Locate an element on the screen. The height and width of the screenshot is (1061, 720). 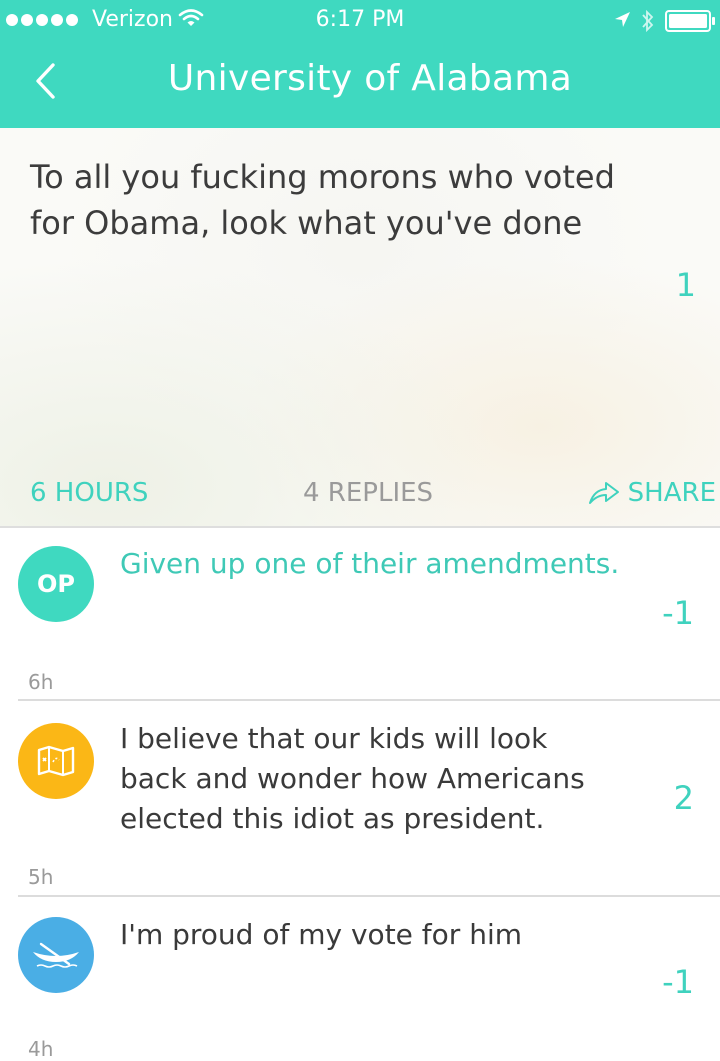
op-badge-label: OP is located at coordinates (56, 584).